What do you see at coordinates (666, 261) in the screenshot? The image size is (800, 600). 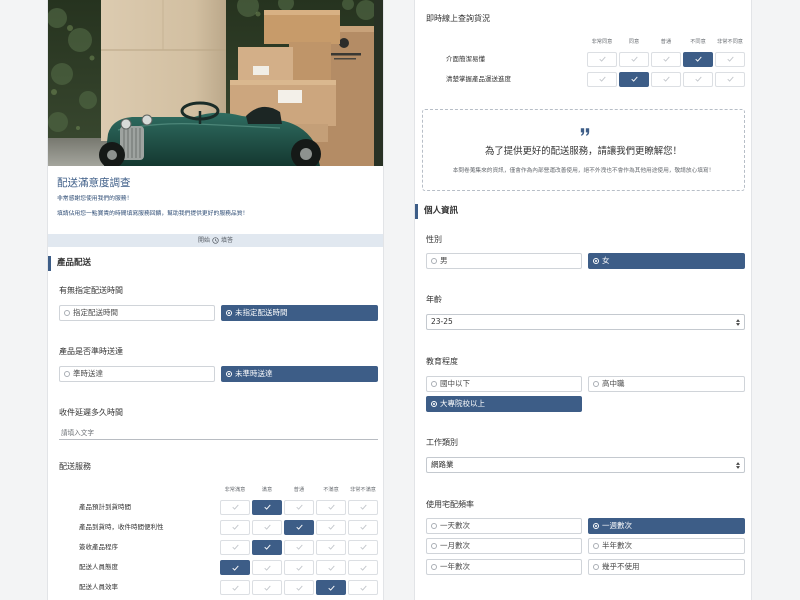 I see `gender-option-2: 女` at bounding box center [666, 261].